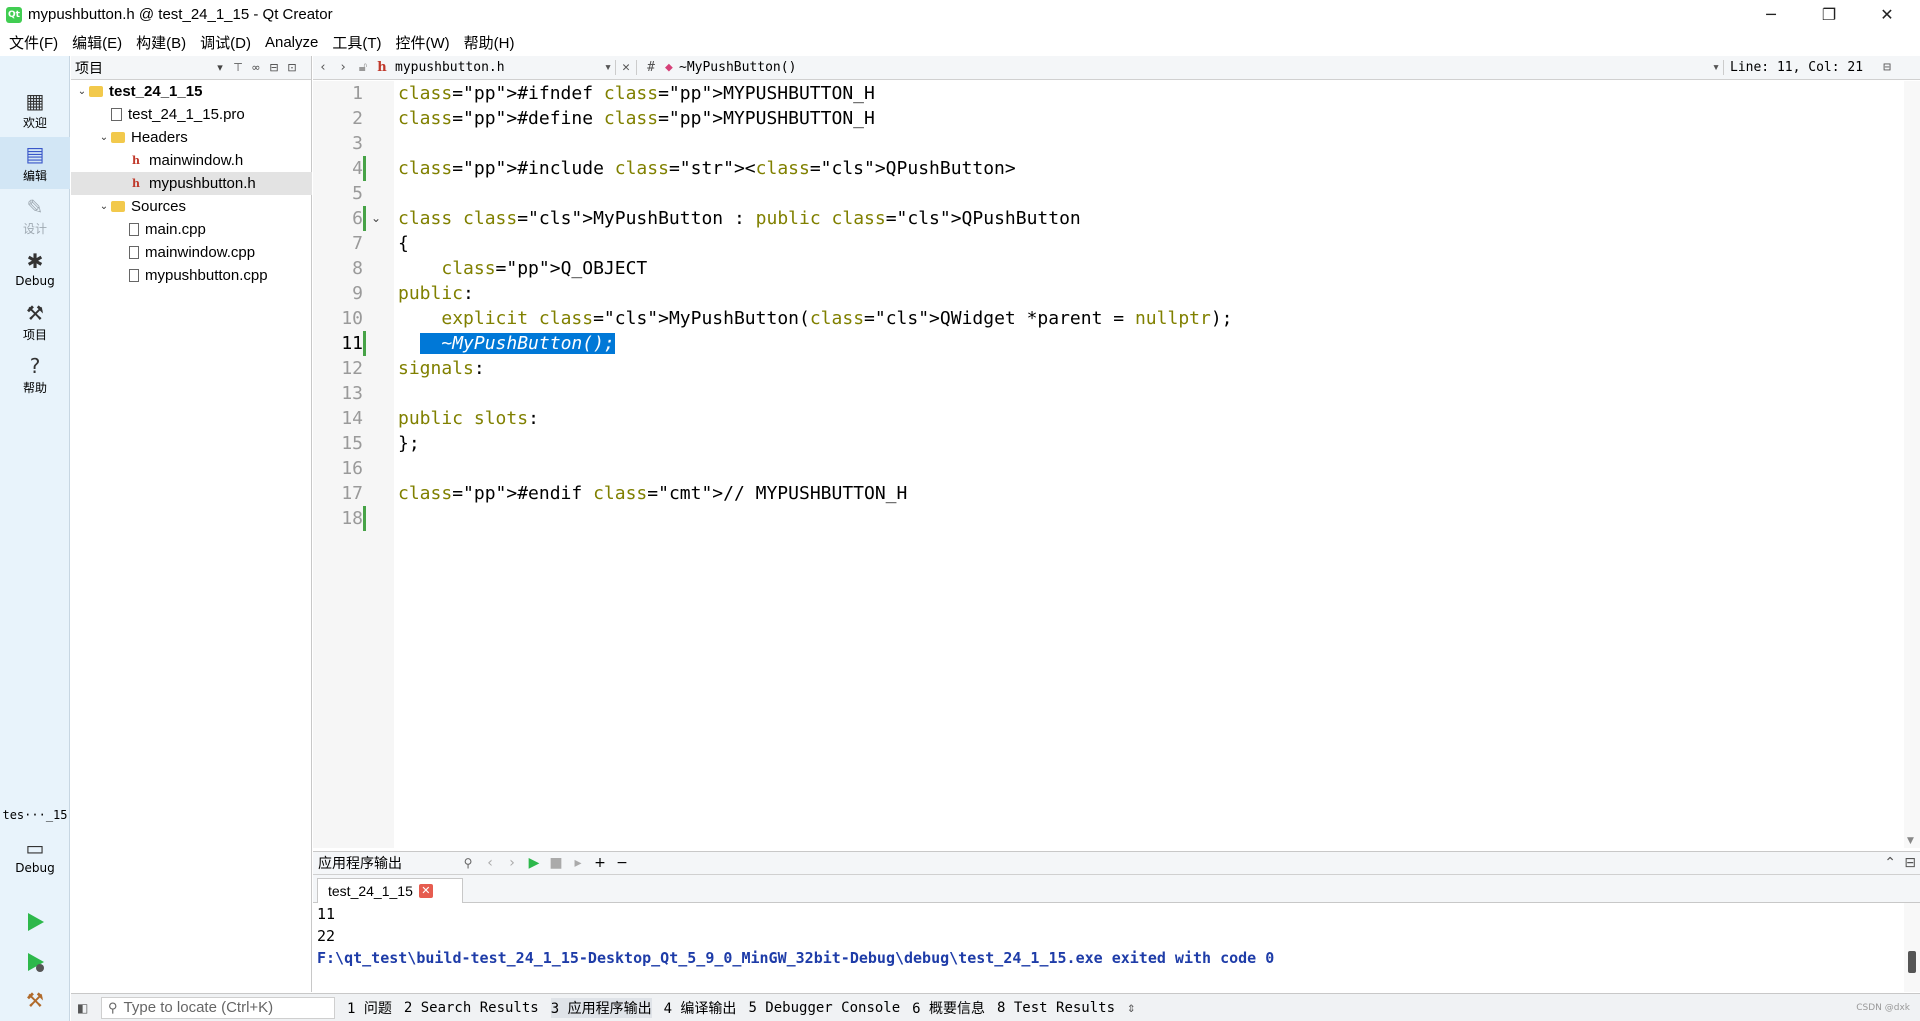 The image size is (1920, 1021). I want to click on pane-app-output: 3 应用程序输出, so click(601, 1007).